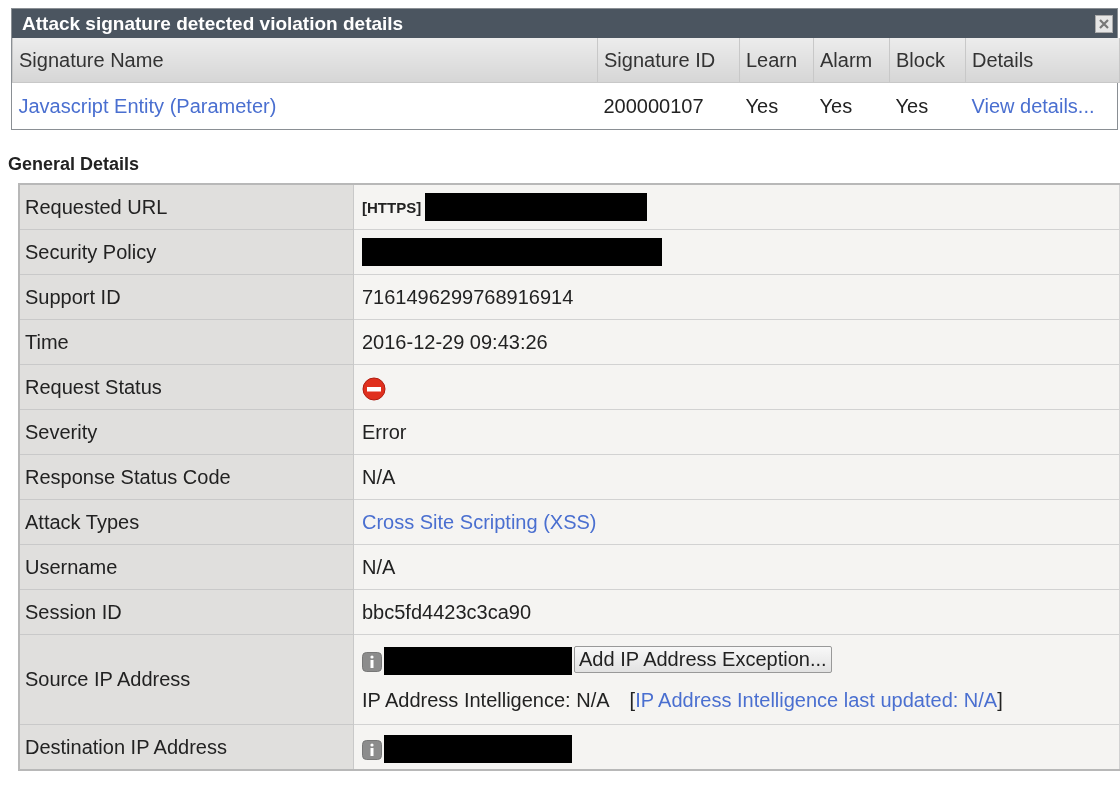 The height and width of the screenshot is (787, 1120). Describe the element at coordinates (186, 747) in the screenshot. I see `detail-label: Destination IP Address` at that location.